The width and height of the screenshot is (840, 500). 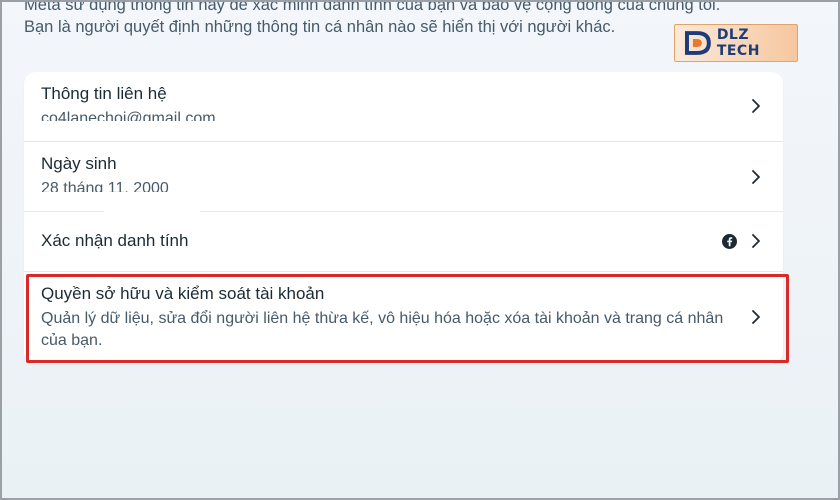 I want to click on dlz-logo-icon, so click(x=697, y=43).